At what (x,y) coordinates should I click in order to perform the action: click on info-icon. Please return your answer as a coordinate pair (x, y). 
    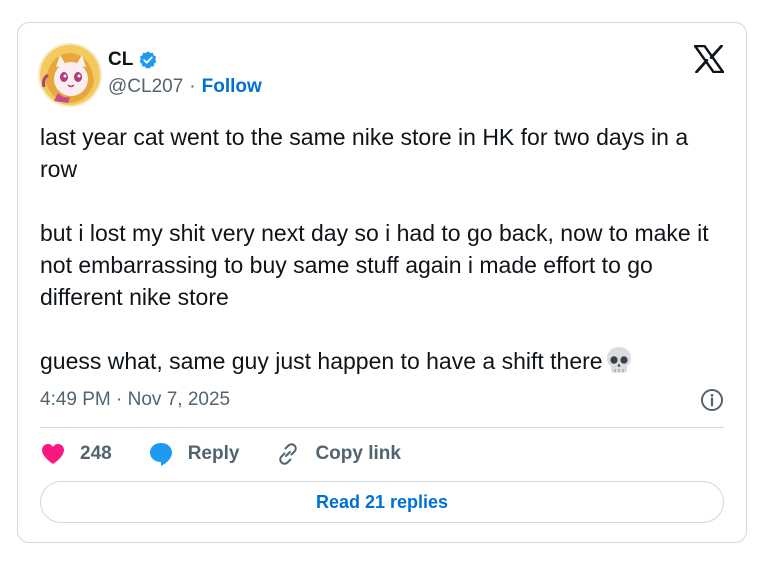
    Looking at the image, I should click on (712, 400).